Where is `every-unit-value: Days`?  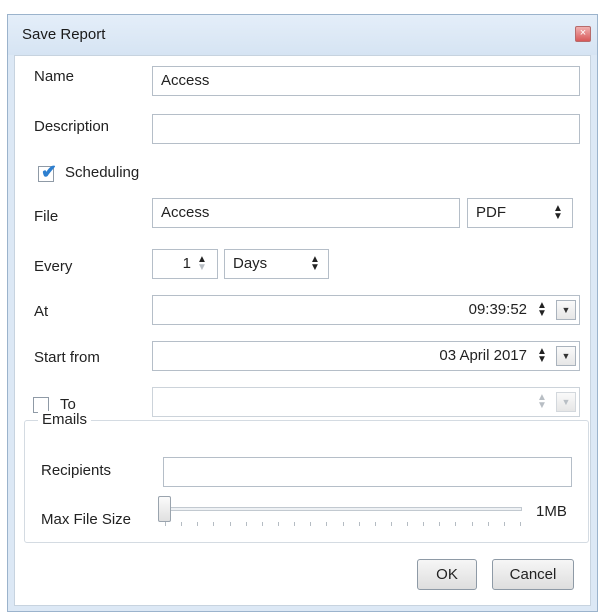 every-unit-value: Days is located at coordinates (250, 263).